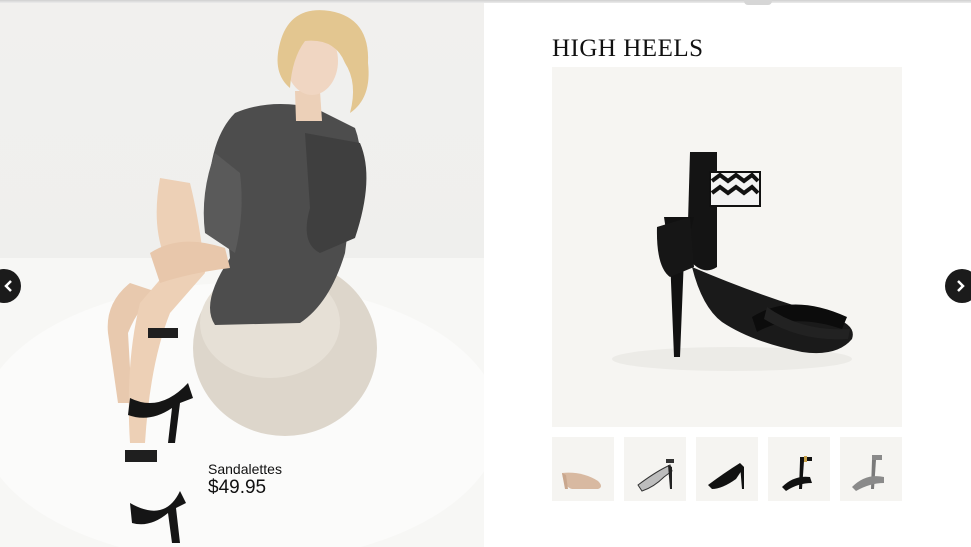 This screenshot has height=547, width=971. What do you see at coordinates (581, 480) in the screenshot?
I see `nude-pump-icon` at bounding box center [581, 480].